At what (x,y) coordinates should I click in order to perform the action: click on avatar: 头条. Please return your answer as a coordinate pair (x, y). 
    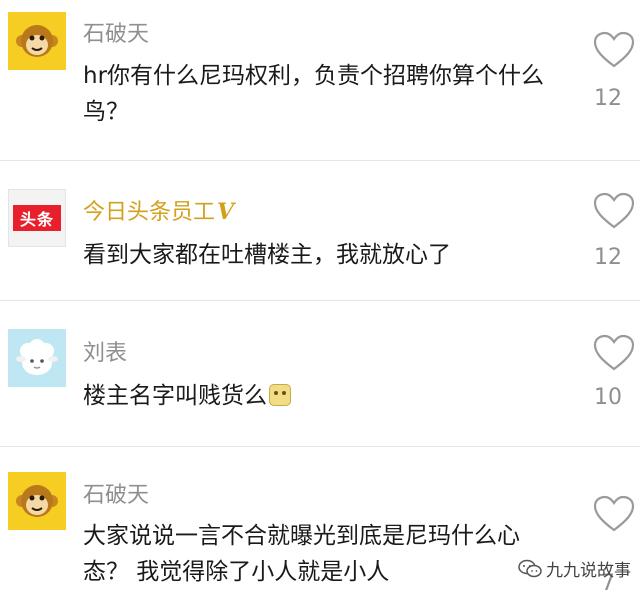
    Looking at the image, I should click on (37, 218).